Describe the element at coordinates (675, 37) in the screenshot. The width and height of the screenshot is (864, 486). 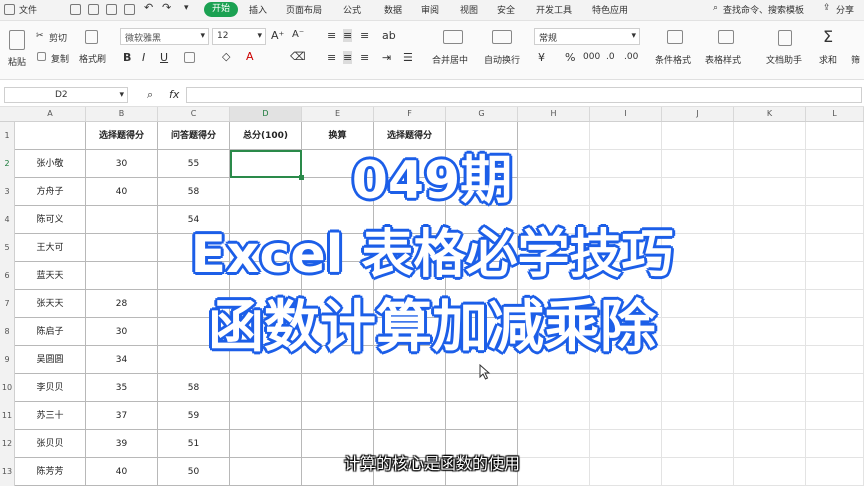
I see `conditional-format-icon` at that location.